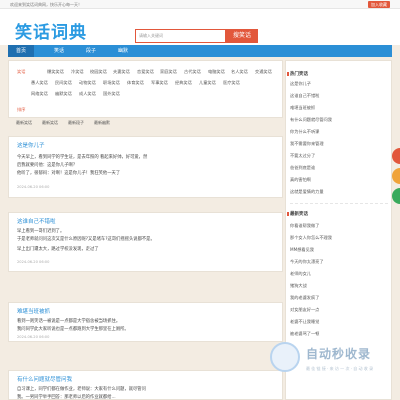 The width and height of the screenshot is (400, 400). Describe the element at coordinates (102, 123) in the screenshot. I see `sort-item: 最新幽默` at that location.